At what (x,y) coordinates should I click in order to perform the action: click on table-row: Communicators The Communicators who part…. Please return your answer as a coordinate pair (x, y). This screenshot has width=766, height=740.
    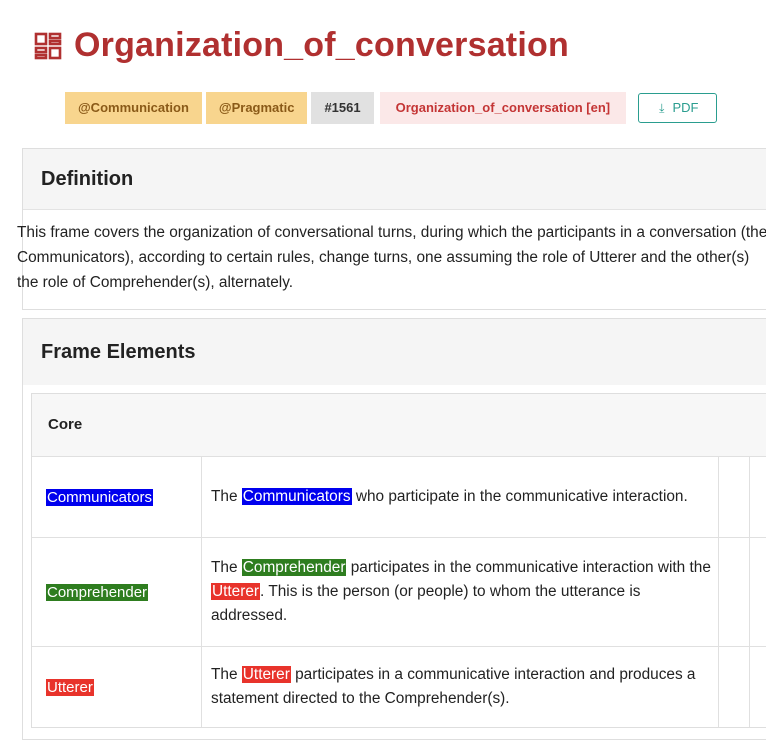
    Looking at the image, I should click on (399, 497).